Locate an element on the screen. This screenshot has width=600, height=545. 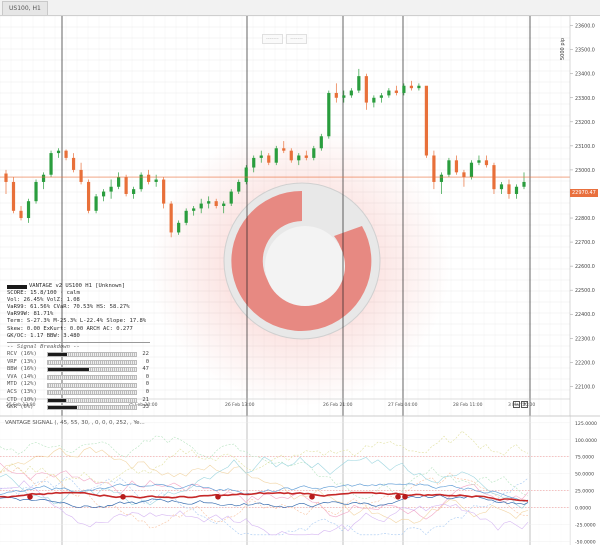
zoom-out-button: − is located at coordinates (516, 404).